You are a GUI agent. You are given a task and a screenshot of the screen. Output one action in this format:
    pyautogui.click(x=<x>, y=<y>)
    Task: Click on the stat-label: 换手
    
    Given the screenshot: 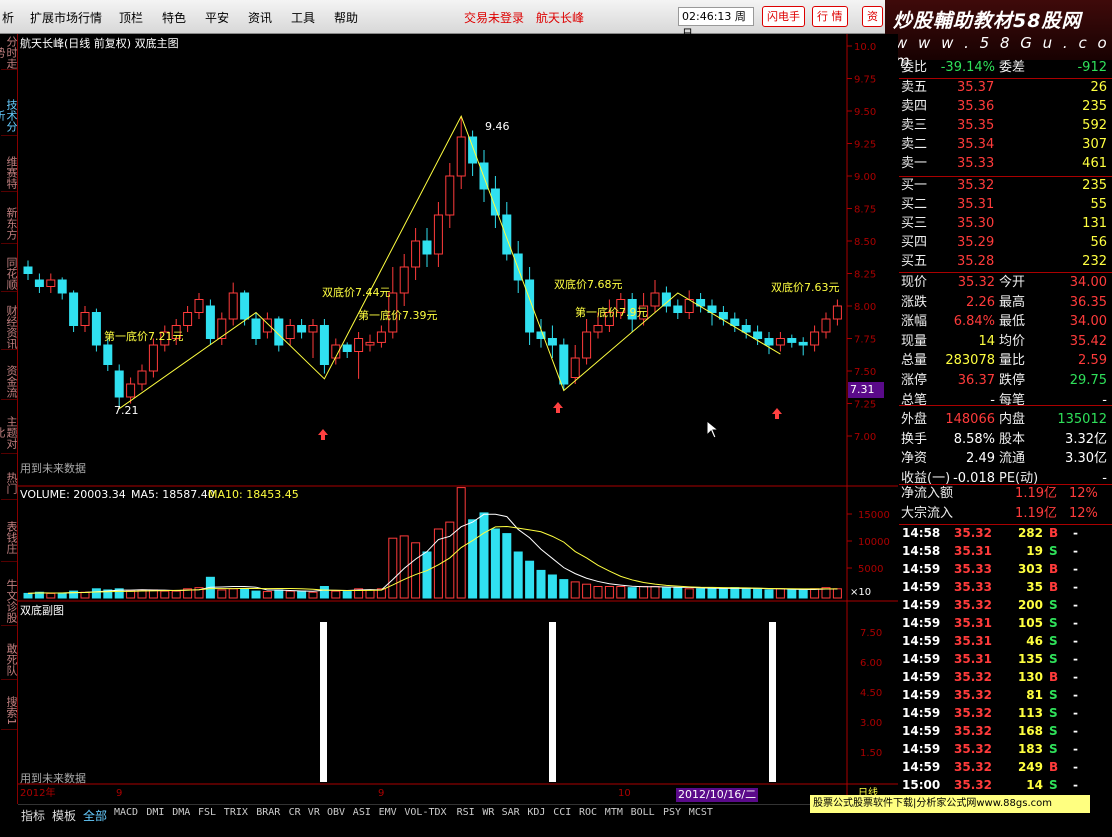 What is the action you would take?
    pyautogui.click(x=914, y=439)
    